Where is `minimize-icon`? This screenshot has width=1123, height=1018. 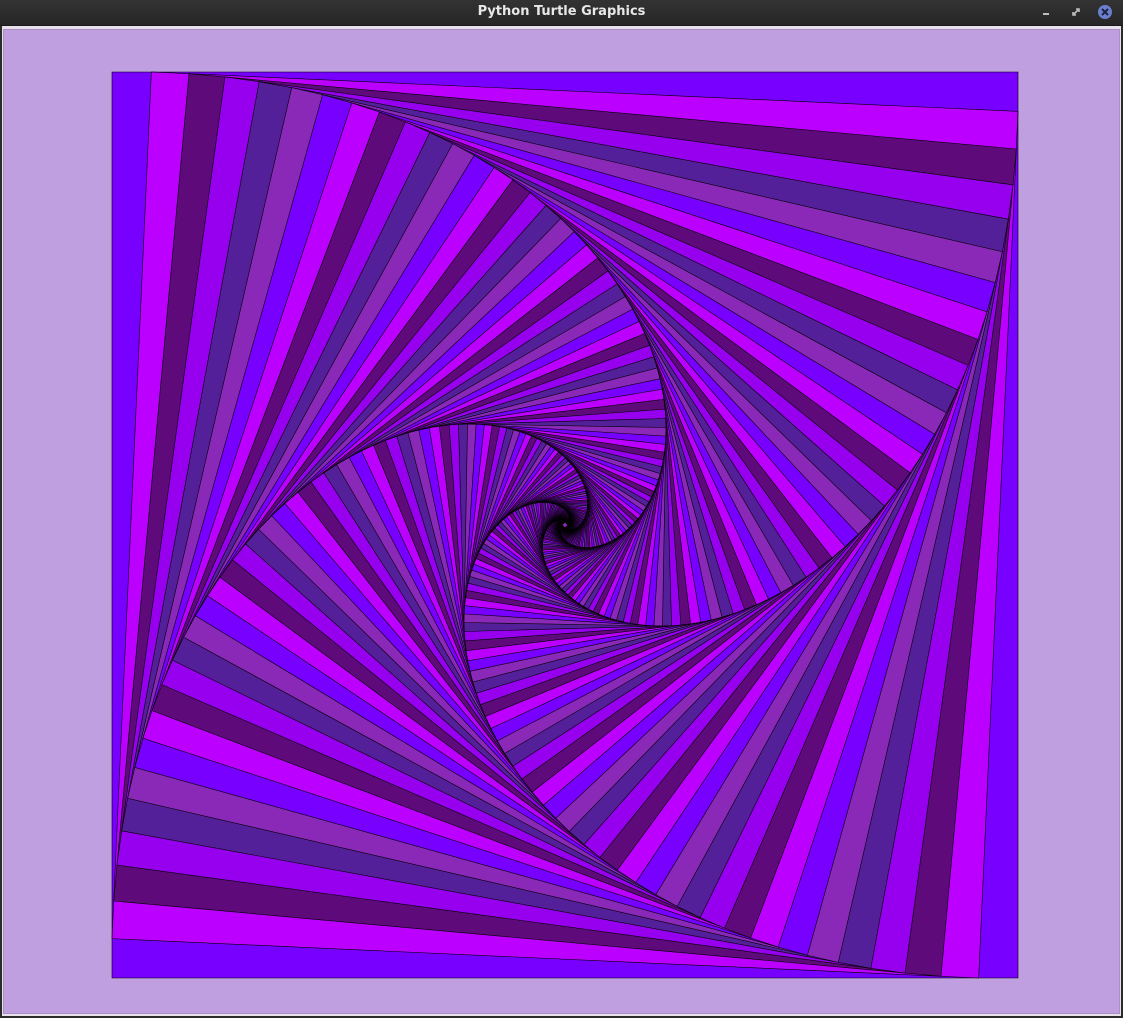
minimize-icon is located at coordinates (1046, 12).